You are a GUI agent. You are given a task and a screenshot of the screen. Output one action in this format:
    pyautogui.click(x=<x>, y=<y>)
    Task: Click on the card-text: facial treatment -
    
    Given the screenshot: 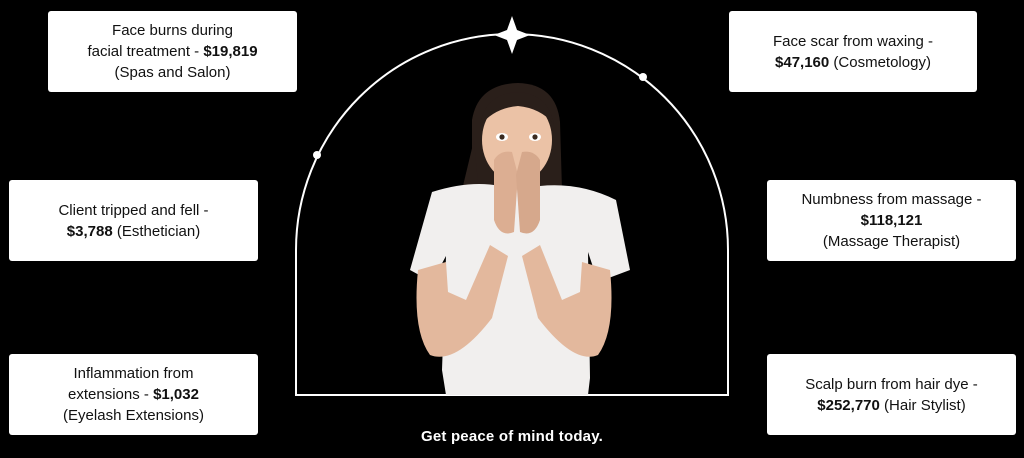 What is the action you would take?
    pyautogui.click(x=145, y=51)
    